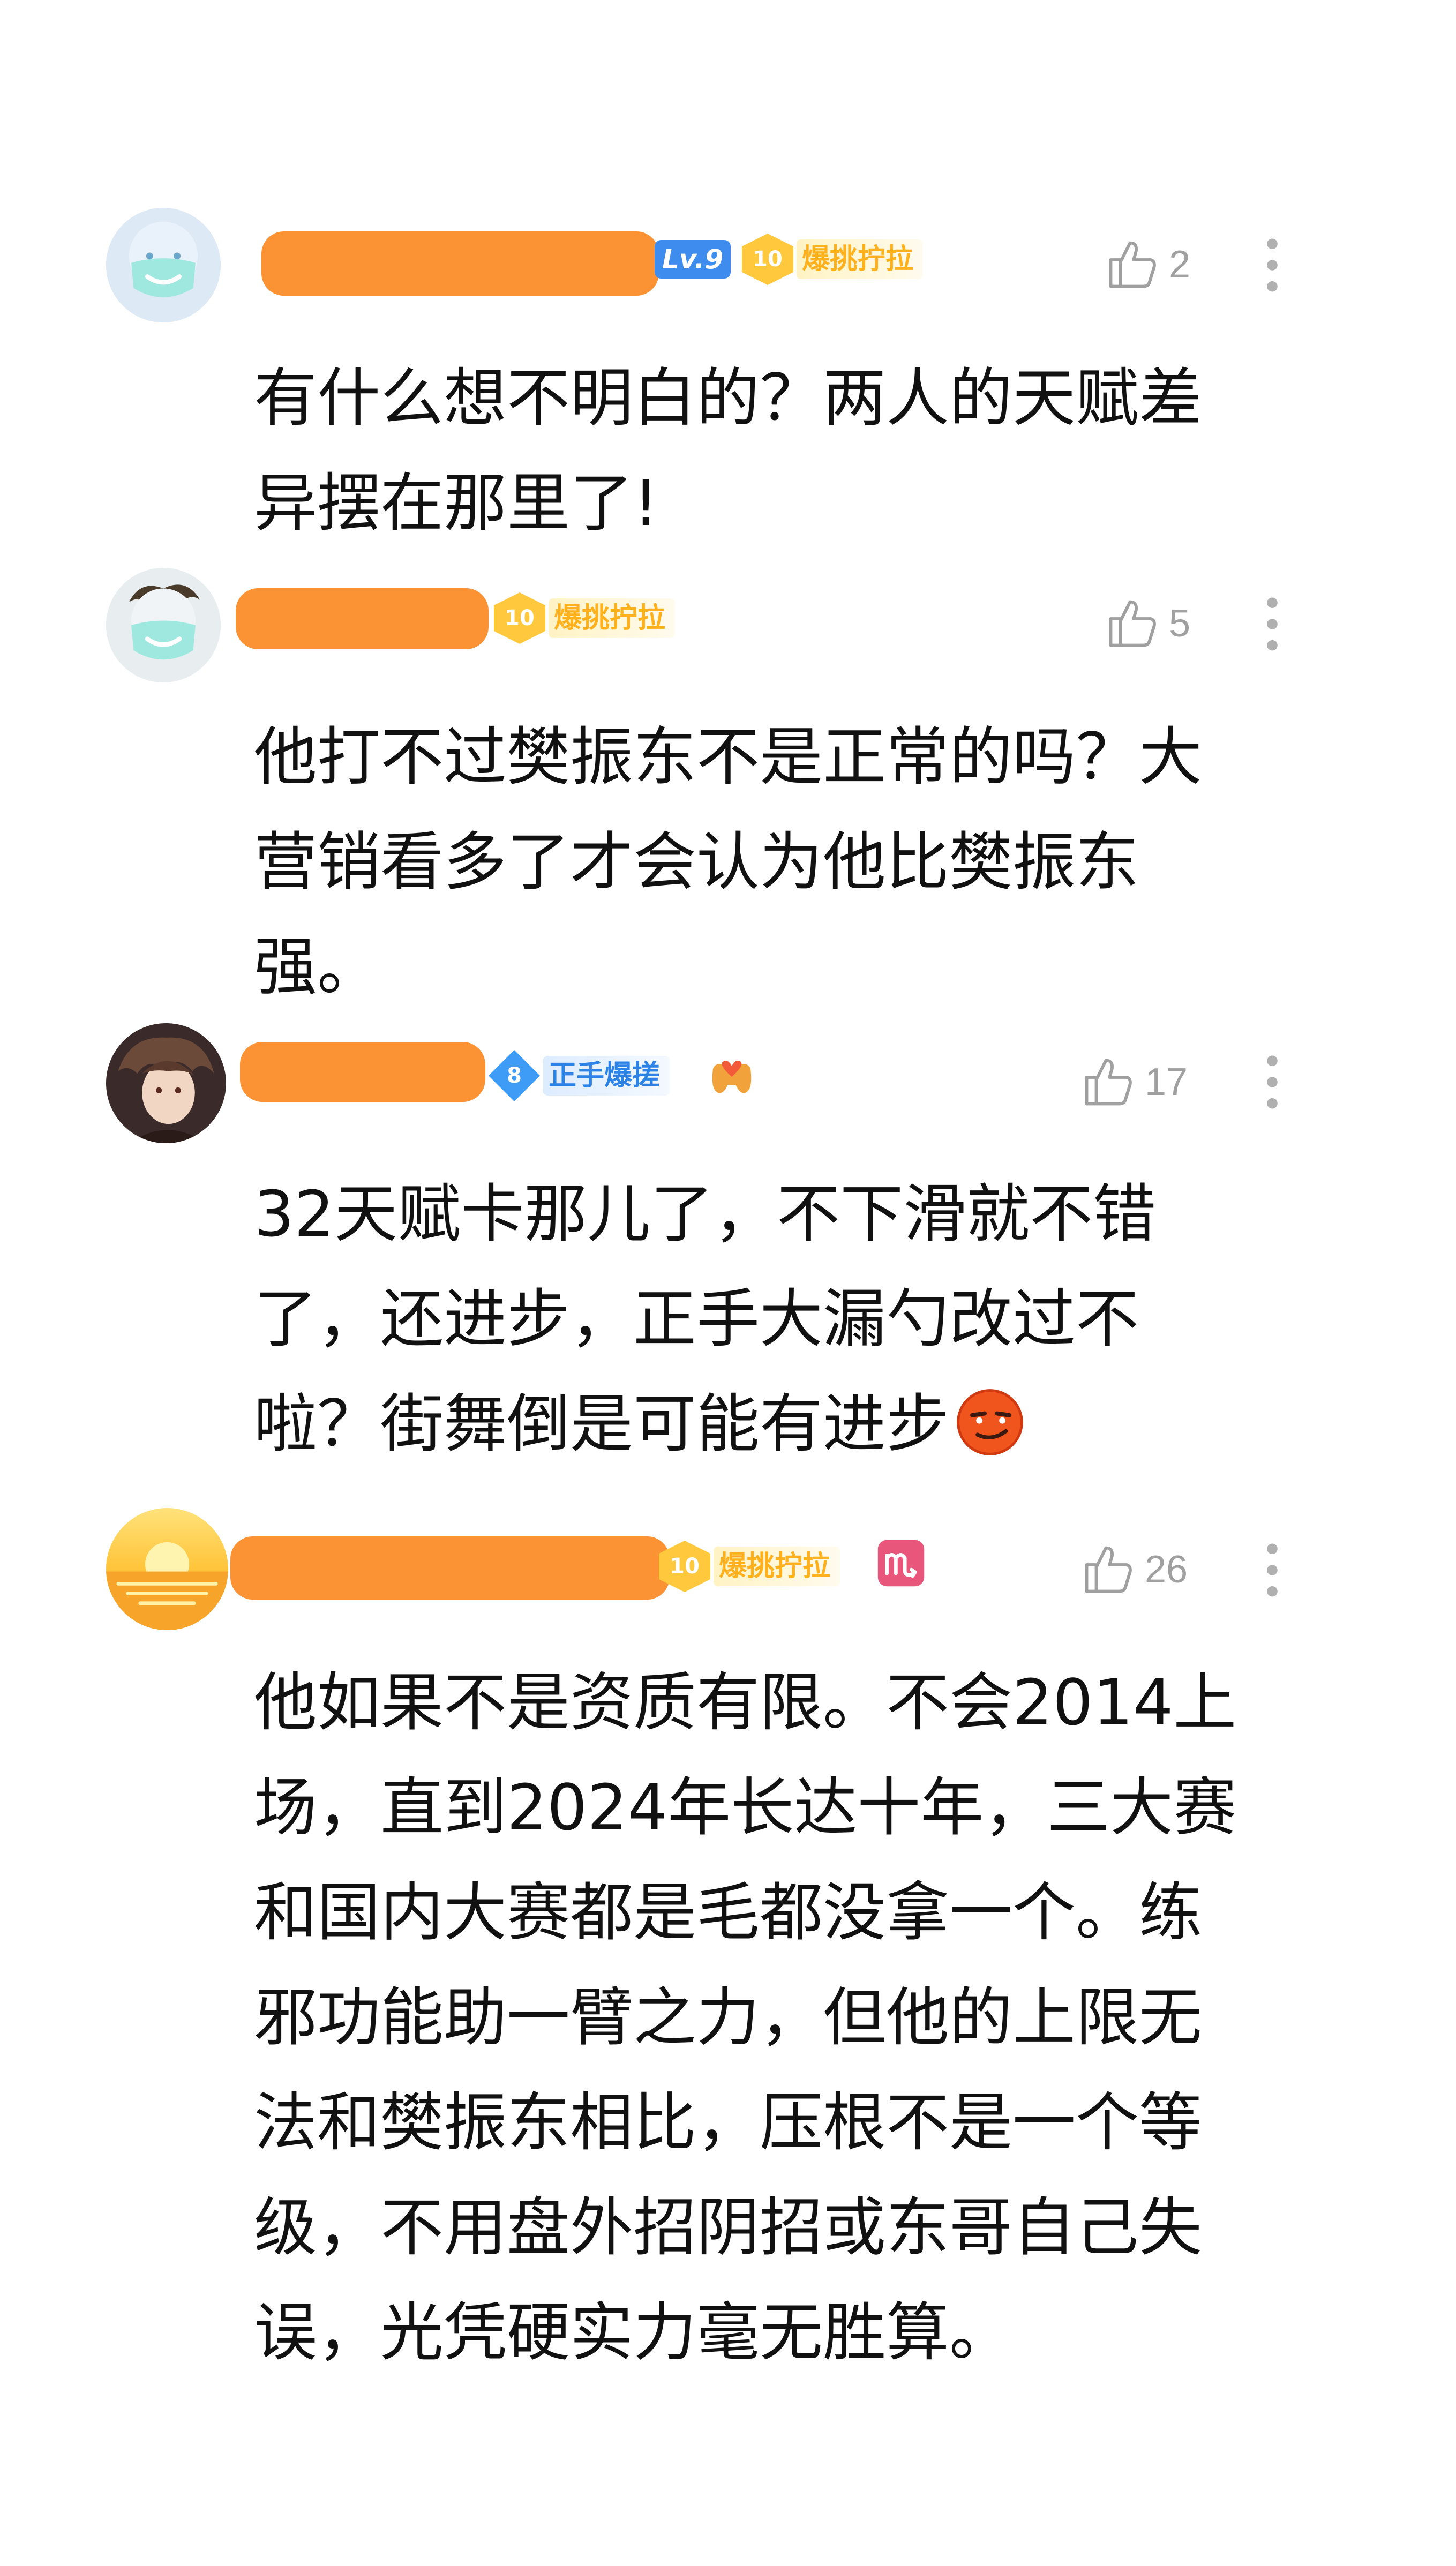 The width and height of the screenshot is (1456, 2566). I want to click on comment-text: 有什么想不明白的？两人的天赋差 异摆在那里了!, so click(729, 451).